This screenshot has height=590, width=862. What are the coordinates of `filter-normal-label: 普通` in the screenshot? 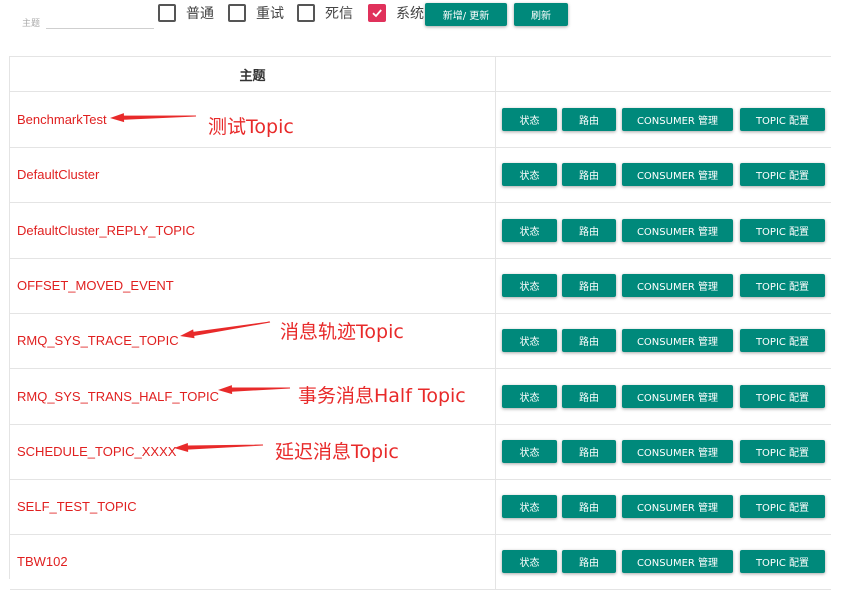 It's located at (200, 14).